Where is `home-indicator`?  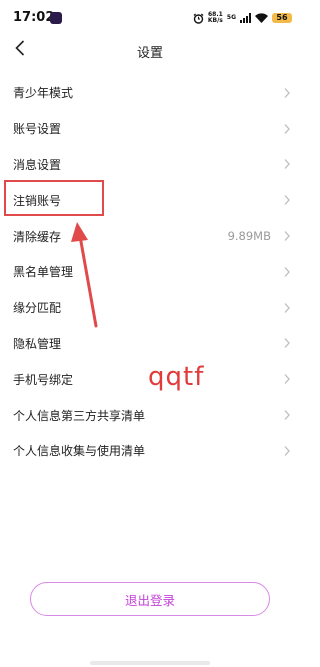
home-indicator is located at coordinates (150, 663).